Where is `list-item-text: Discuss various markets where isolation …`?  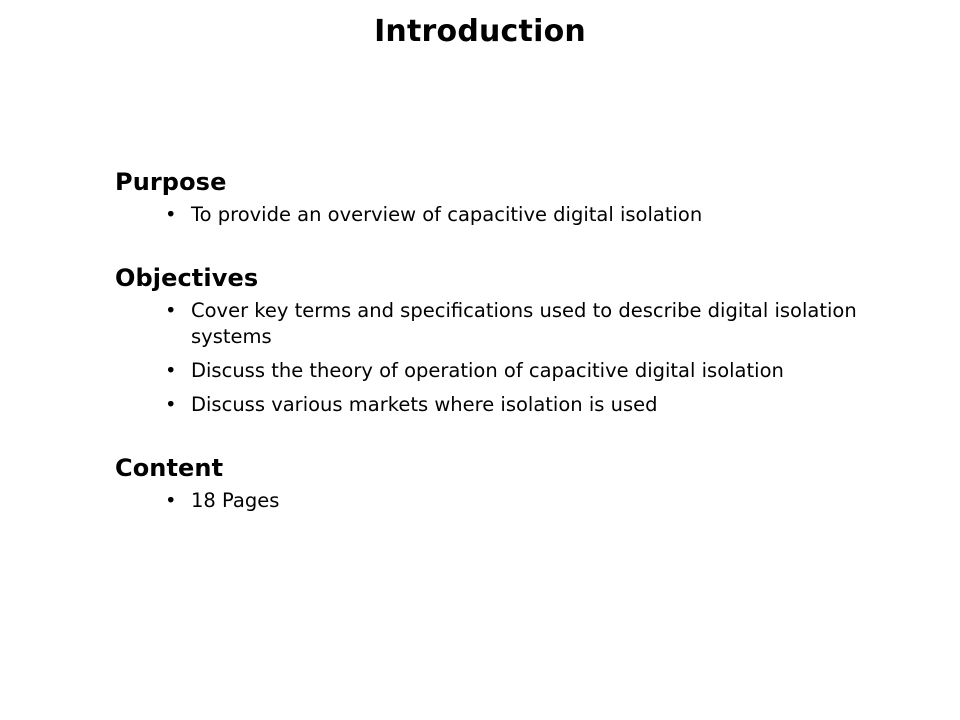
list-item-text: Discuss various markets where isolation … is located at coordinates (424, 404).